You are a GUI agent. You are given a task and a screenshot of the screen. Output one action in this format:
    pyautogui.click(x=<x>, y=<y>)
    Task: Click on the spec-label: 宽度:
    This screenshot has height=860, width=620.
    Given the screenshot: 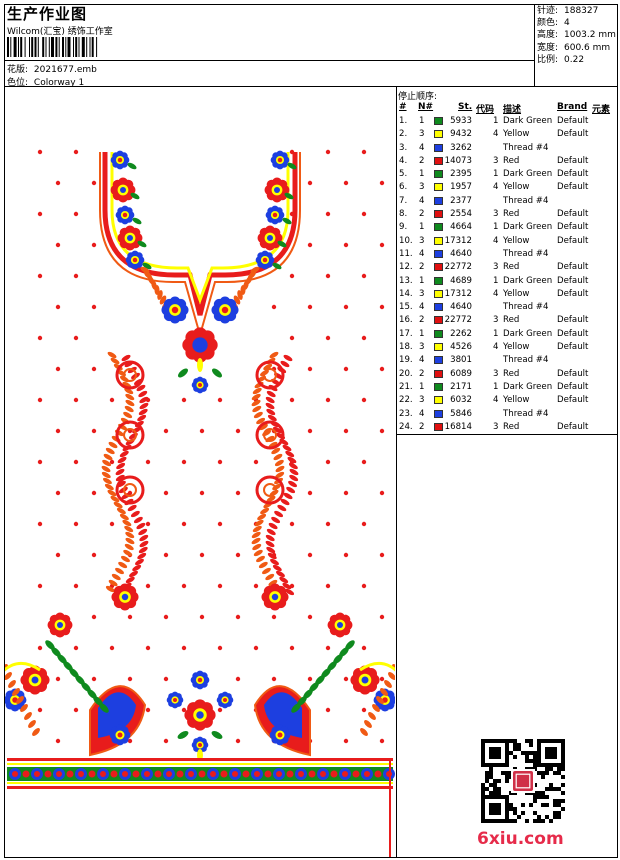 What is the action you would take?
    pyautogui.click(x=548, y=47)
    